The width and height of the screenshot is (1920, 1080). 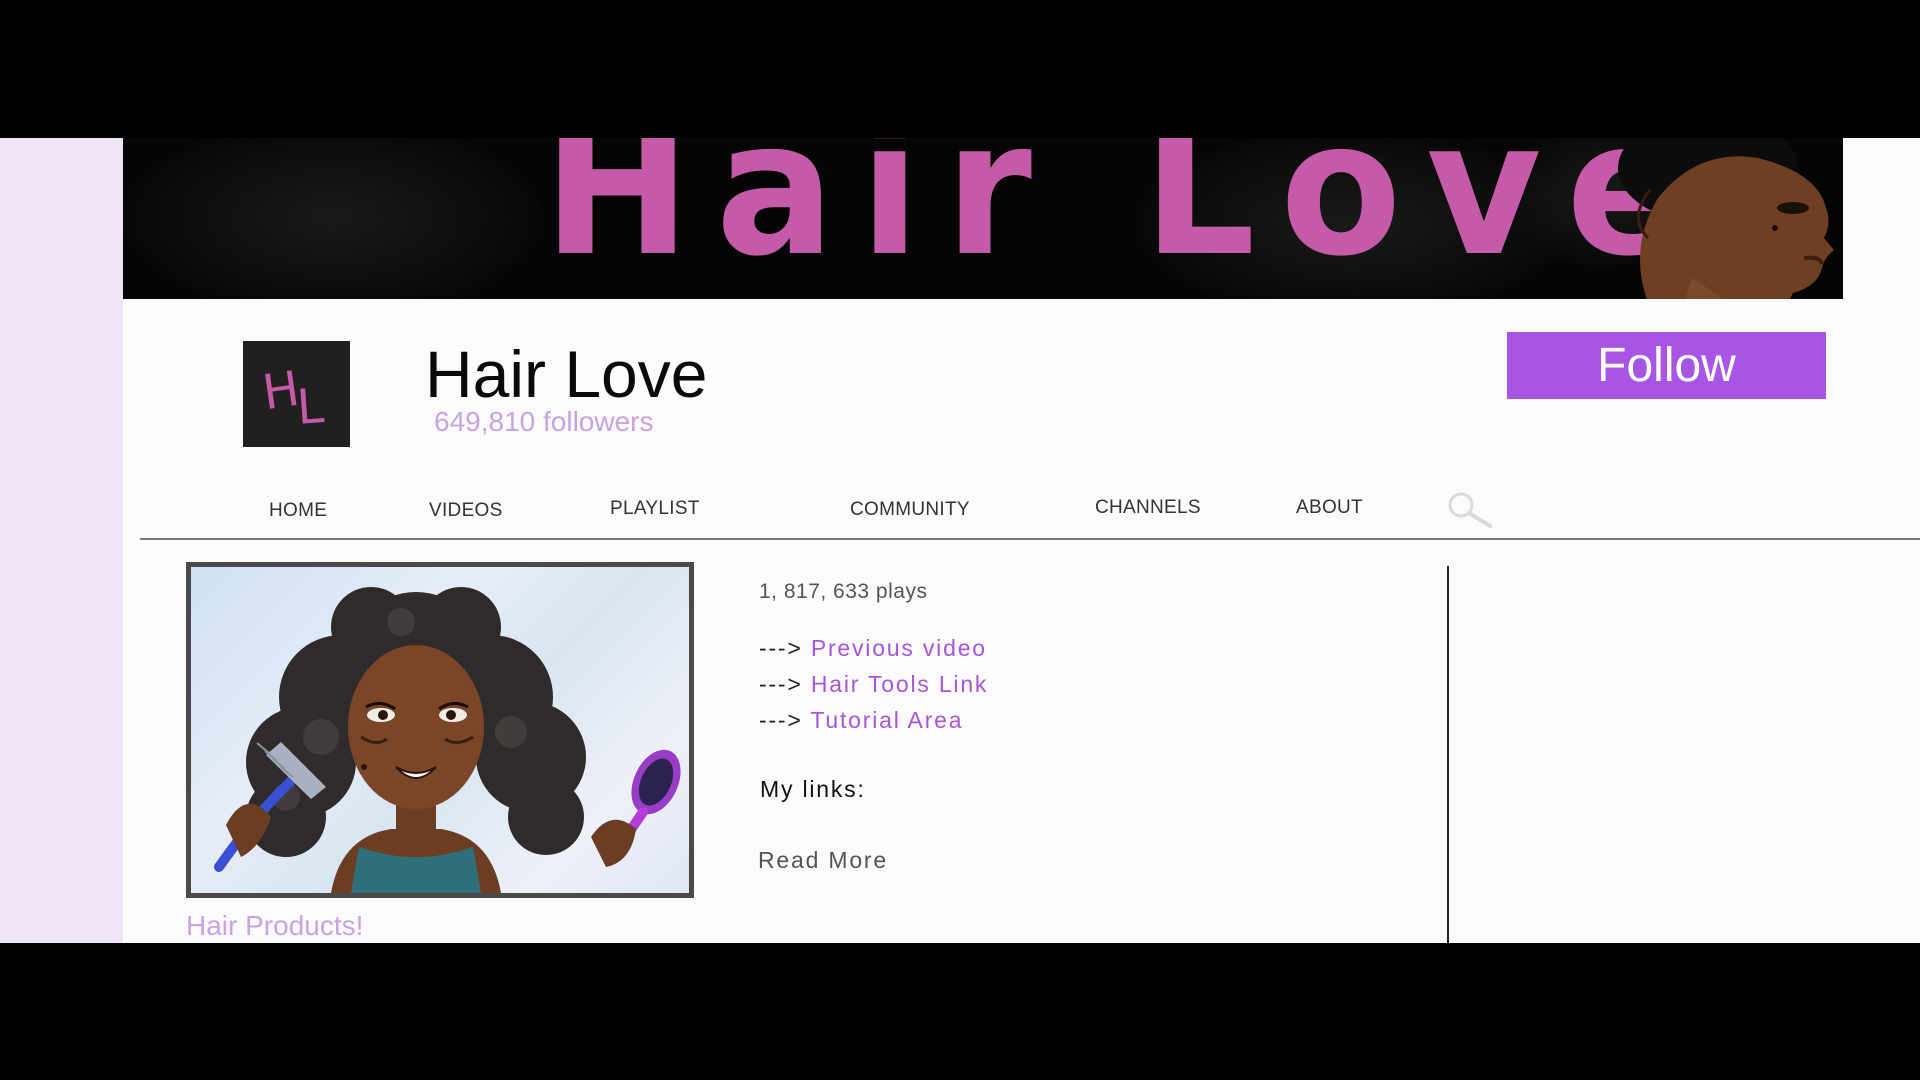 I want to click on banner-right-margin, so click(x=1881, y=218).